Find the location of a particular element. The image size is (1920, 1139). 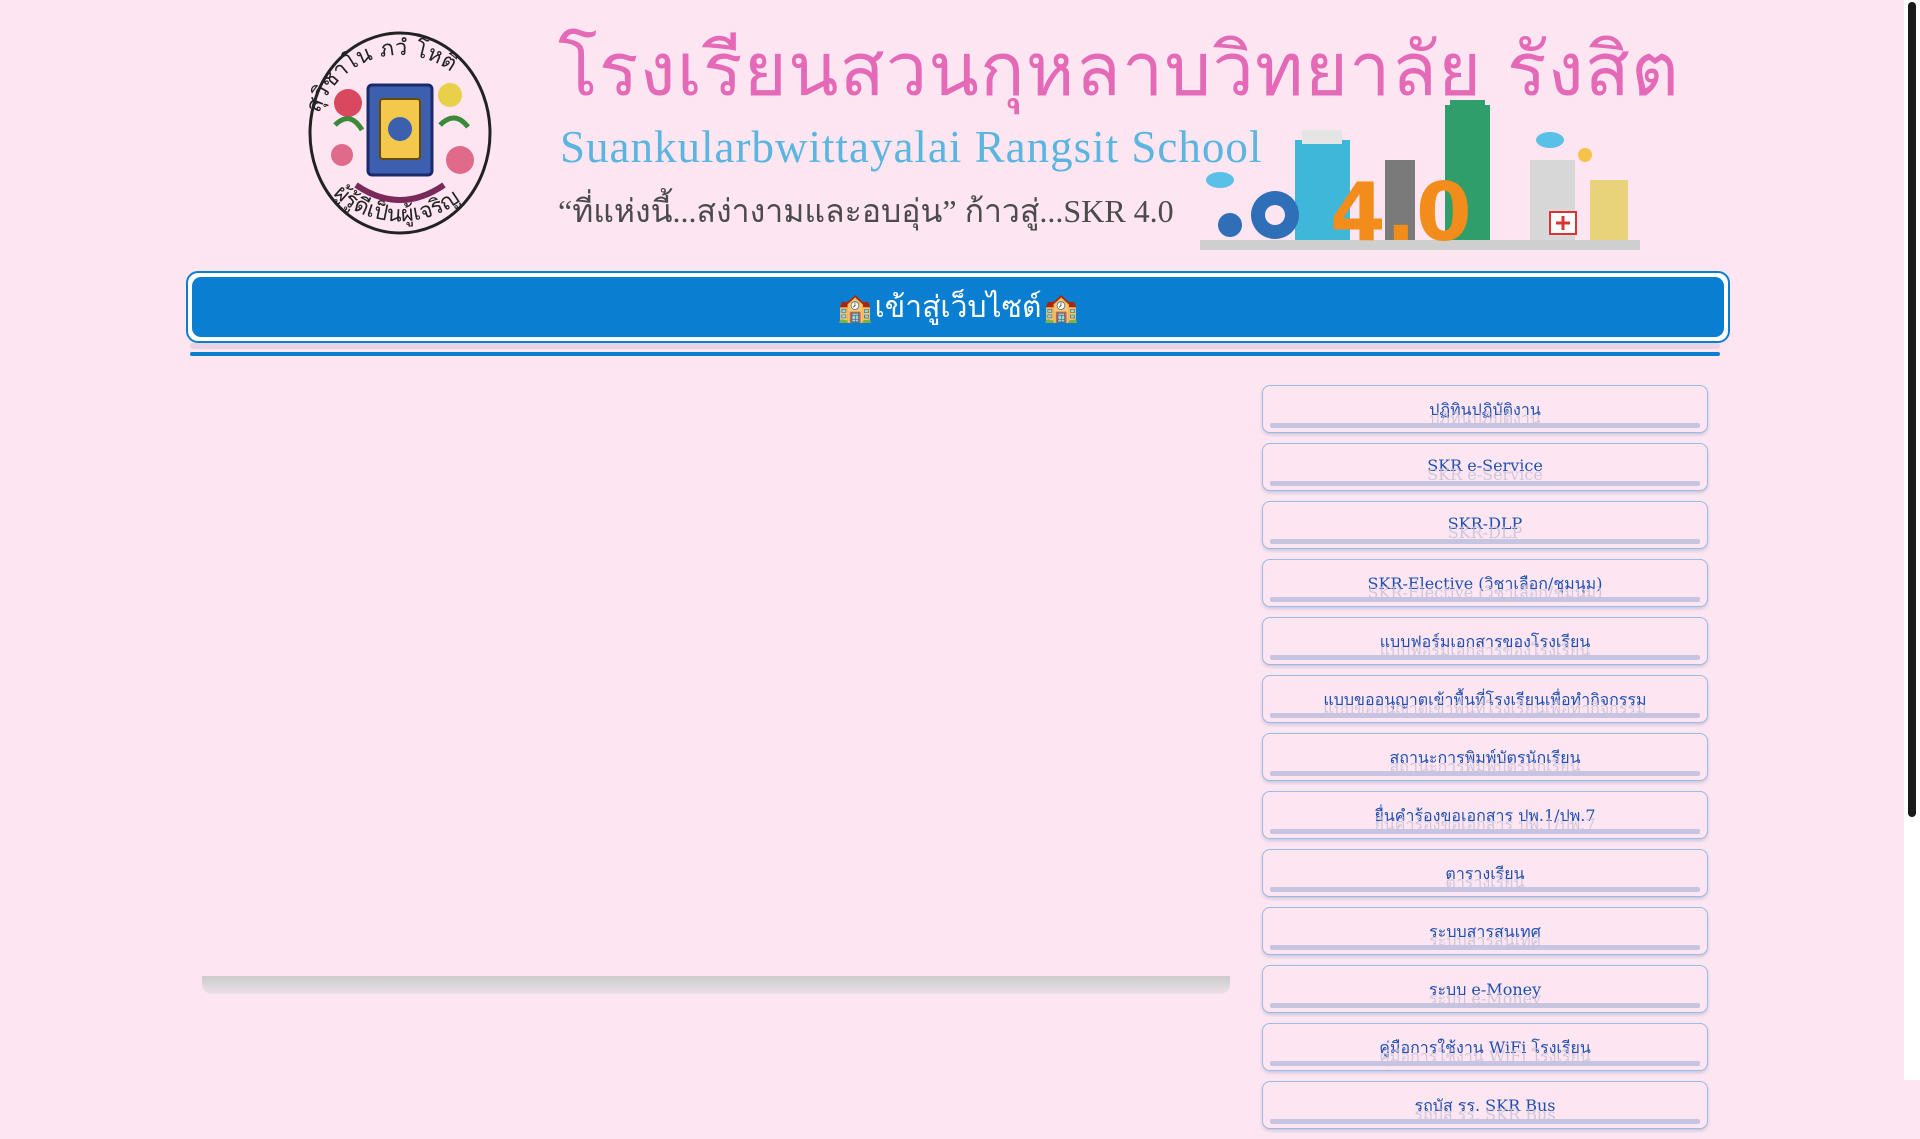

quick-link-item: SKR e-Service SKR e-Service is located at coordinates (1485, 467).